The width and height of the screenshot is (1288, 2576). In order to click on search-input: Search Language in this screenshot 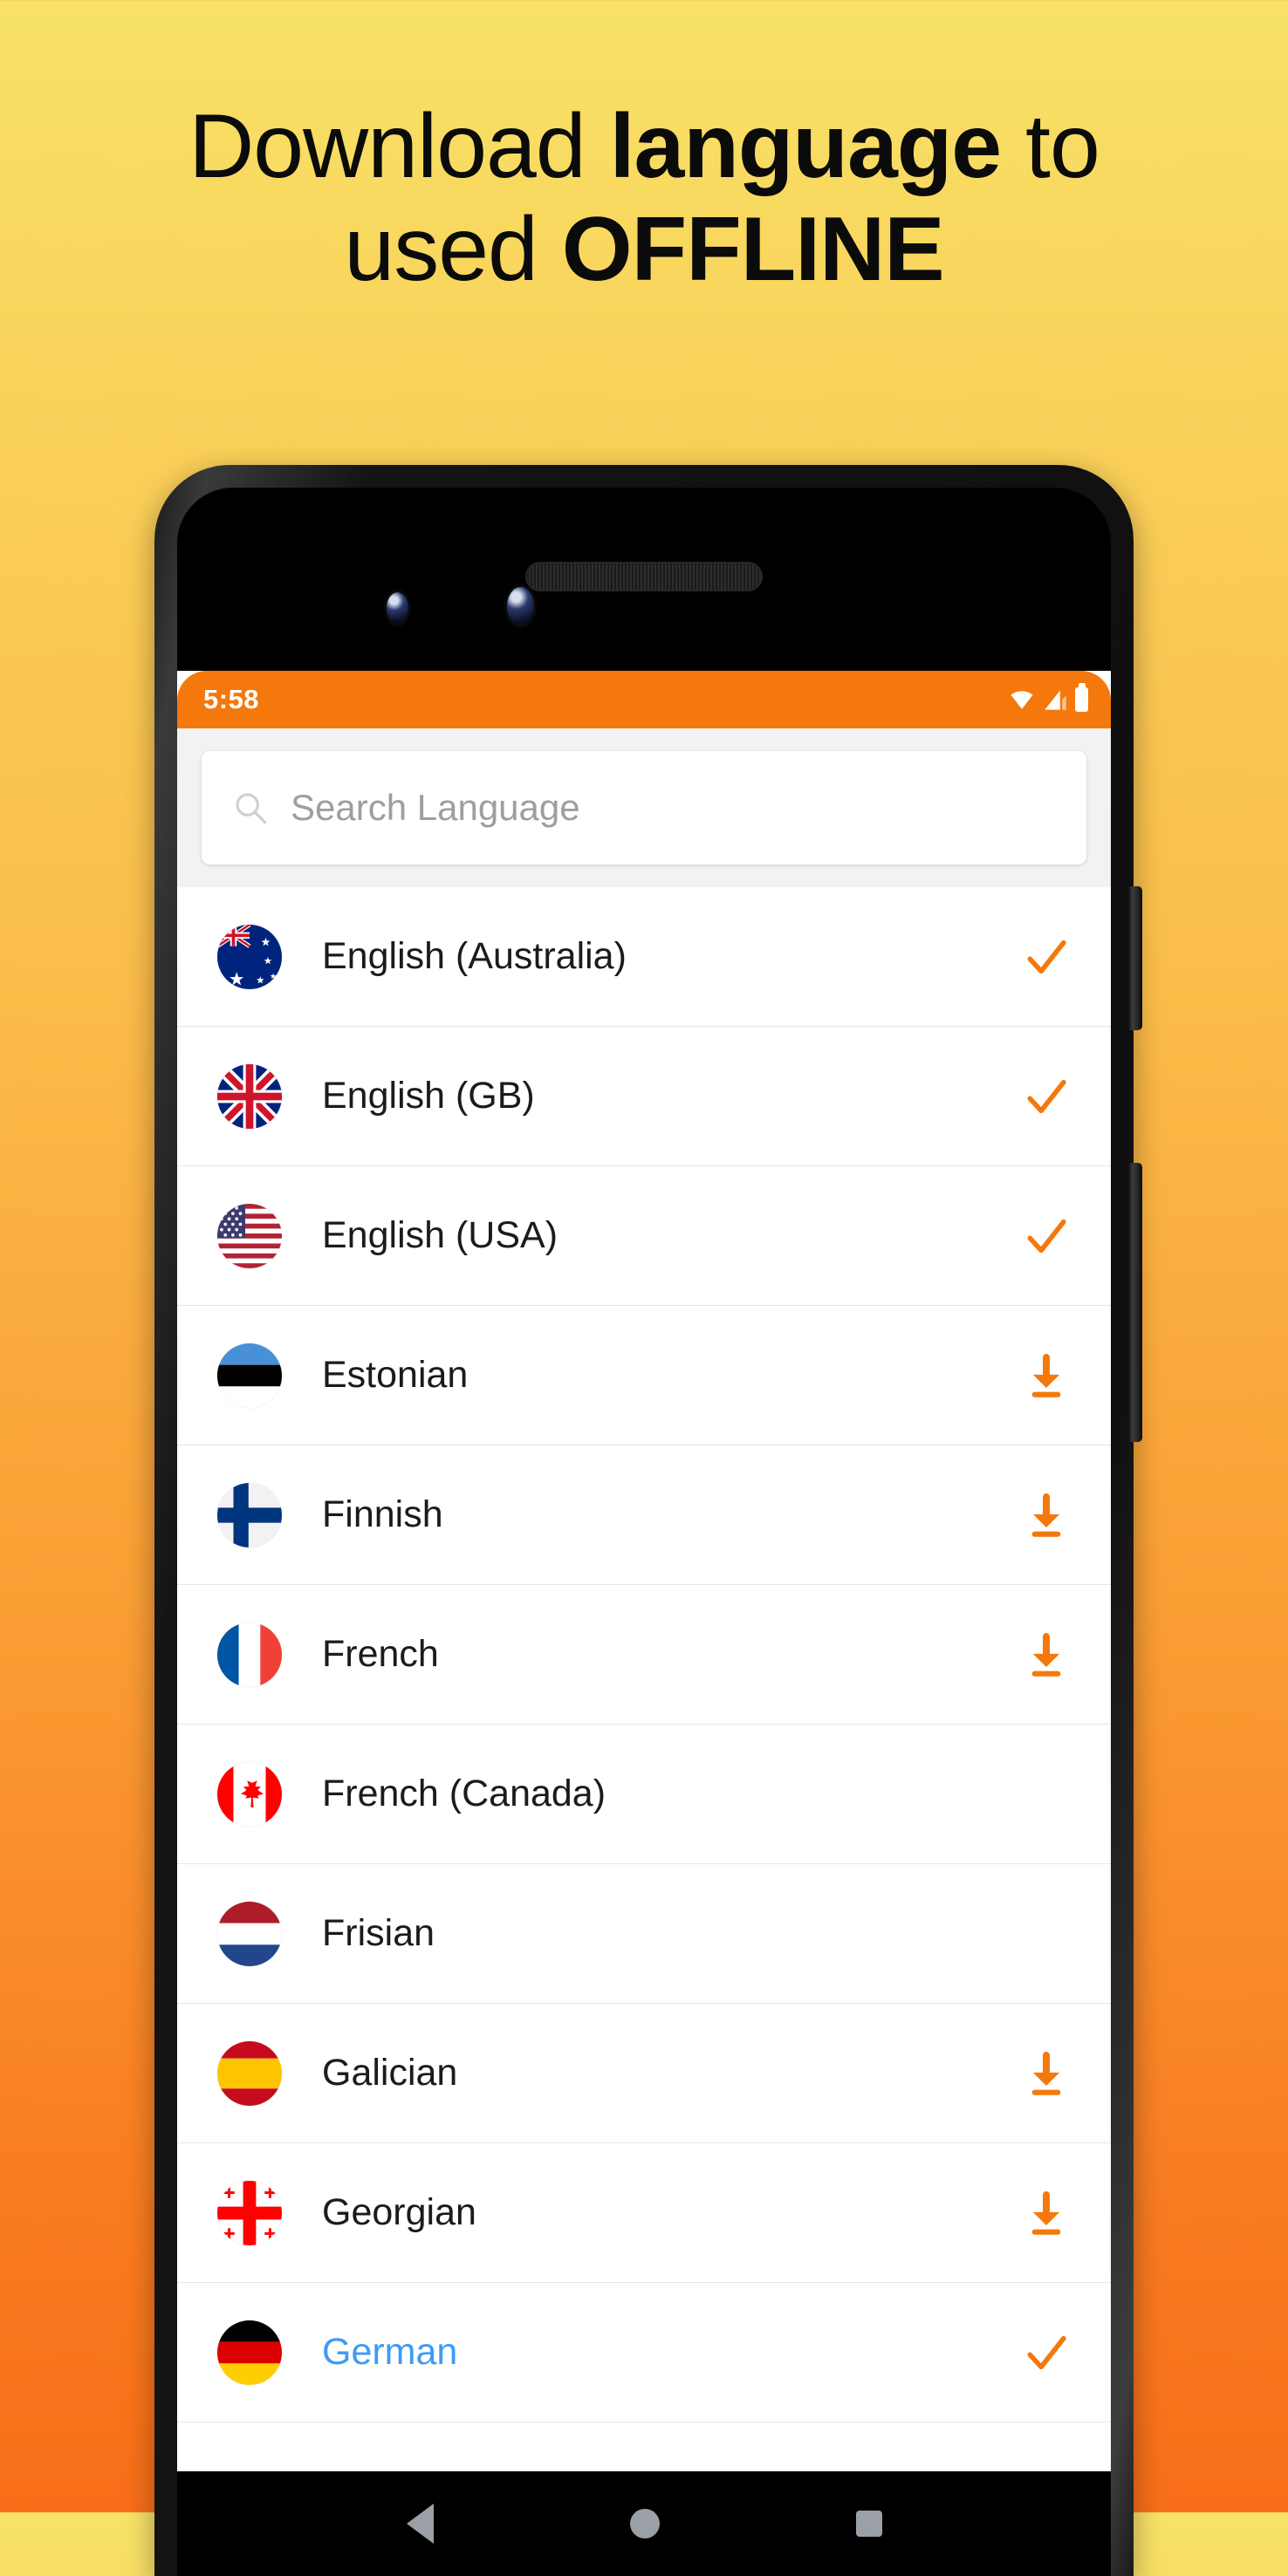, I will do `click(644, 807)`.